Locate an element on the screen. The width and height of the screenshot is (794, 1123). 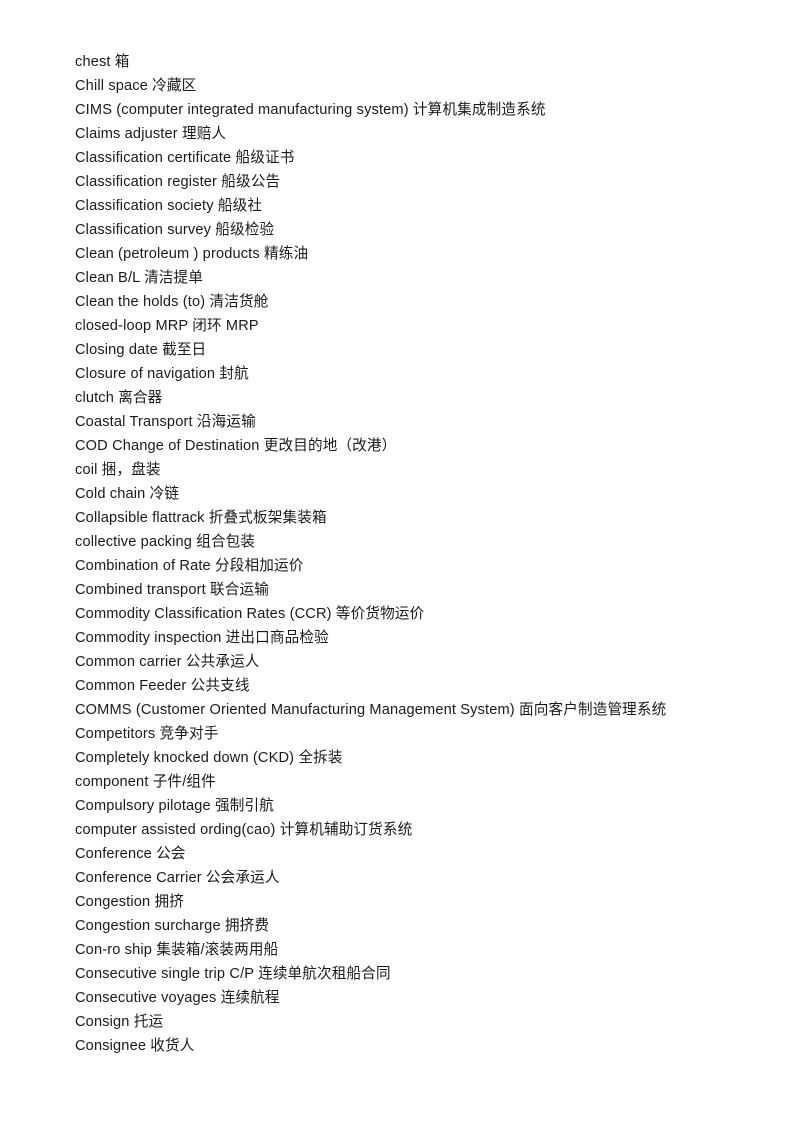
glossary-entry: Consignee 收货人 is located at coordinates (135, 1046).